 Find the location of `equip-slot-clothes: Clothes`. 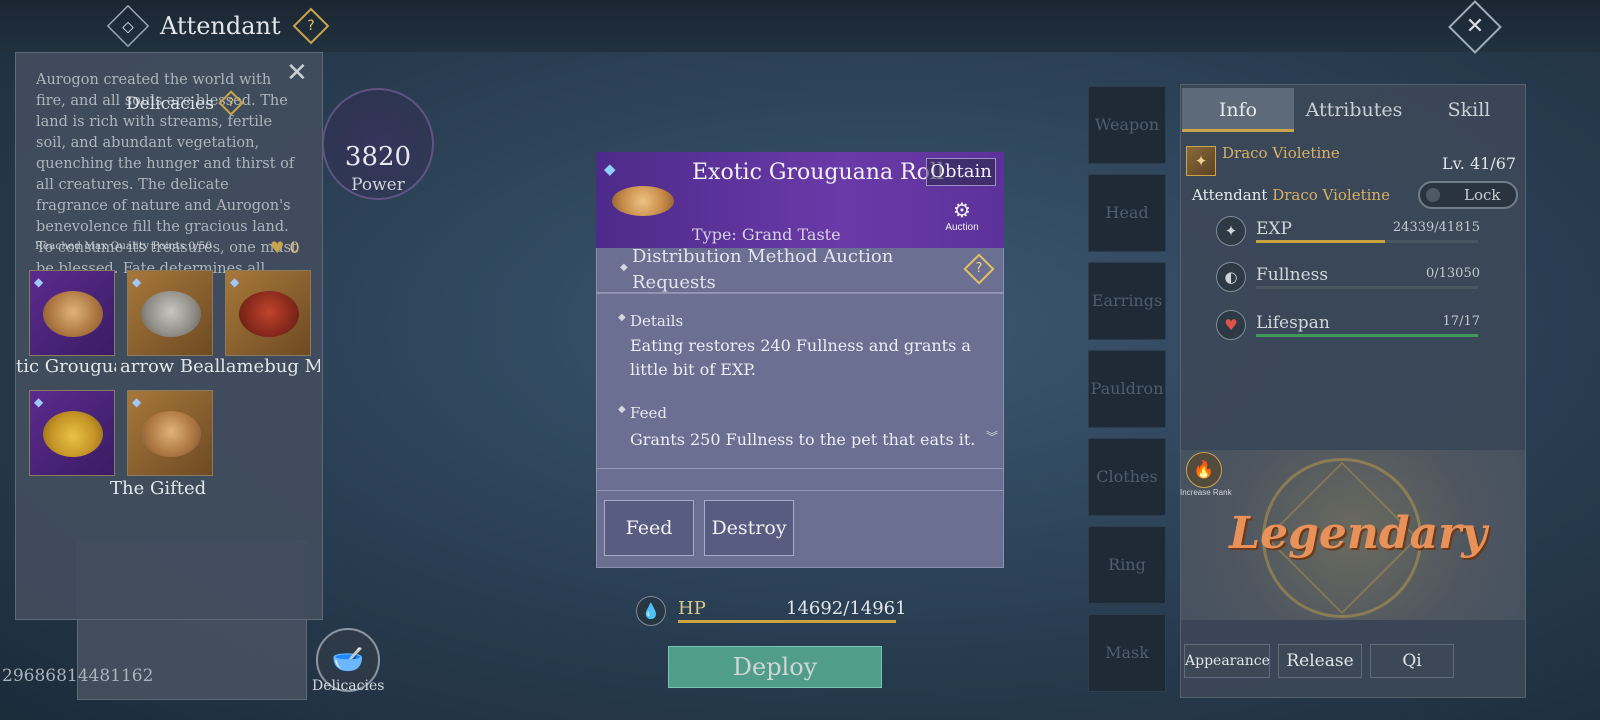

equip-slot-clothes: Clothes is located at coordinates (1127, 477).